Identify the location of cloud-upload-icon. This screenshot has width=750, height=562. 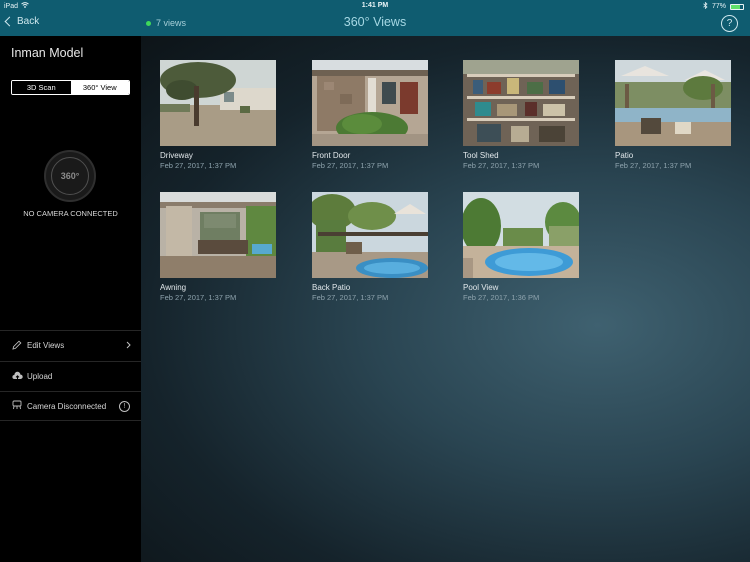
(17, 376).